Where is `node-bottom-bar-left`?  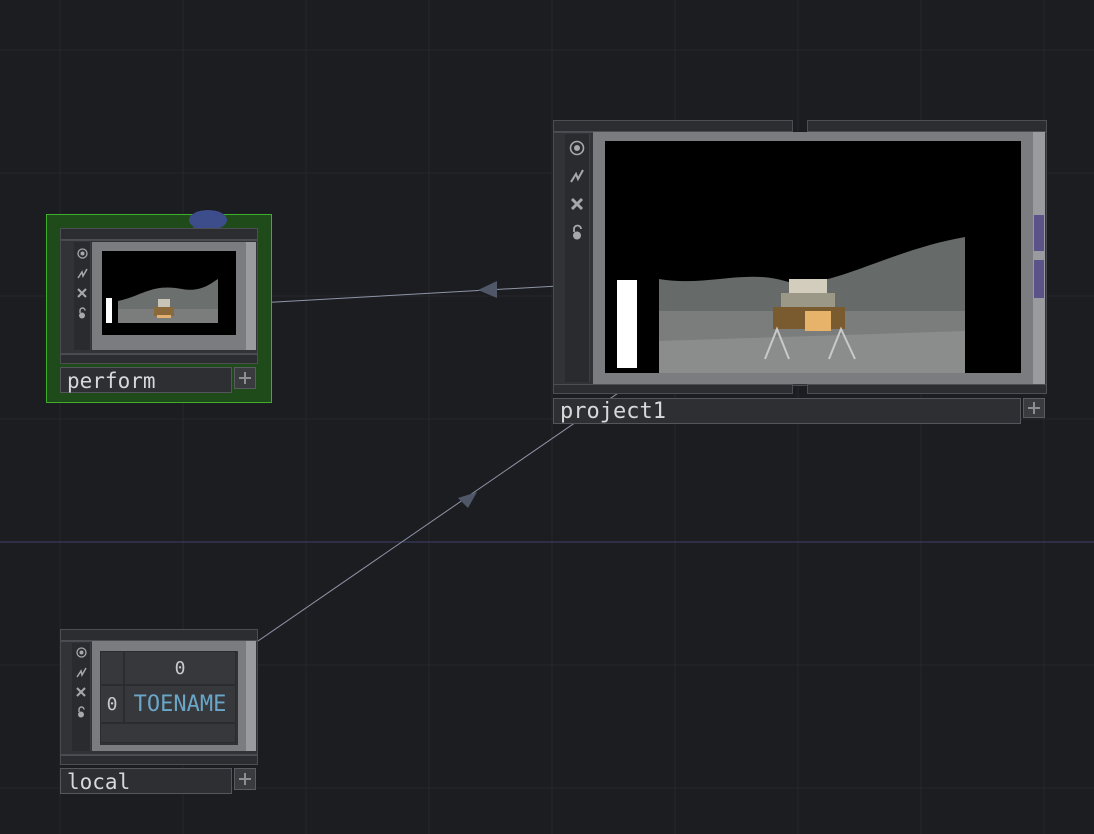
node-bottom-bar-left is located at coordinates (673, 389).